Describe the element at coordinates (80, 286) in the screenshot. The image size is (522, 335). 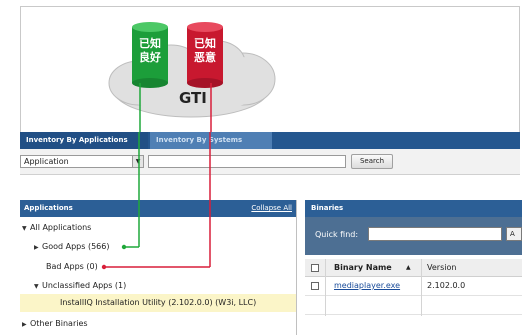
I see `tree-item-unclassified-apps: ▼ Unclassified Apps (1)` at that location.